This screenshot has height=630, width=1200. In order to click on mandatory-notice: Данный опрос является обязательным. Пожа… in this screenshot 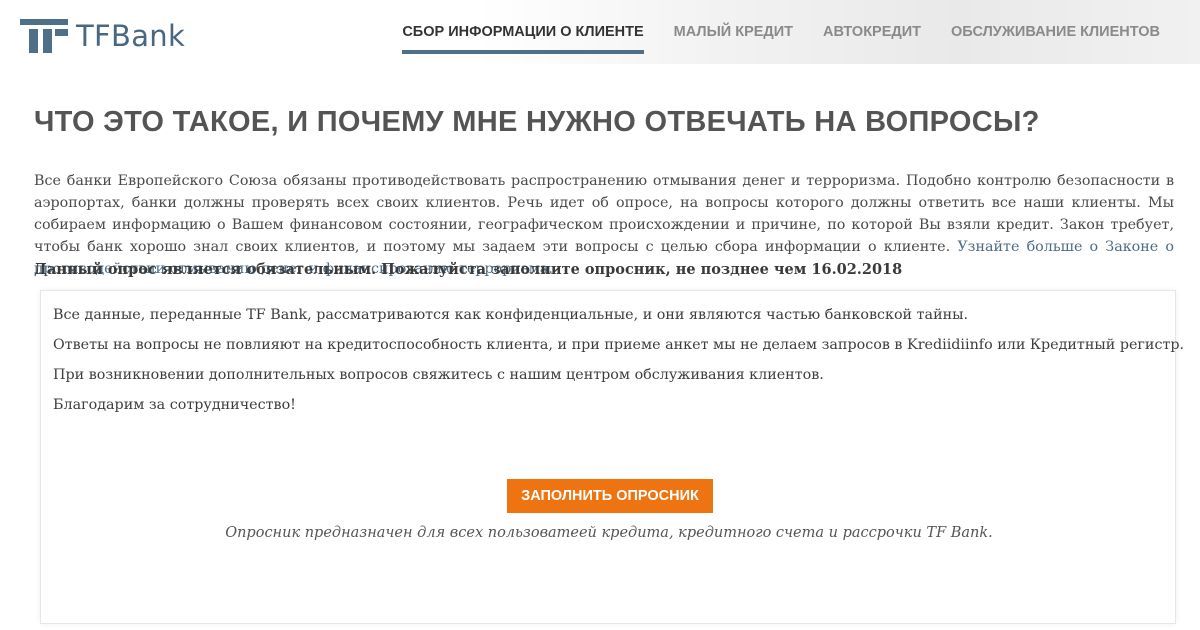, I will do `click(468, 269)`.